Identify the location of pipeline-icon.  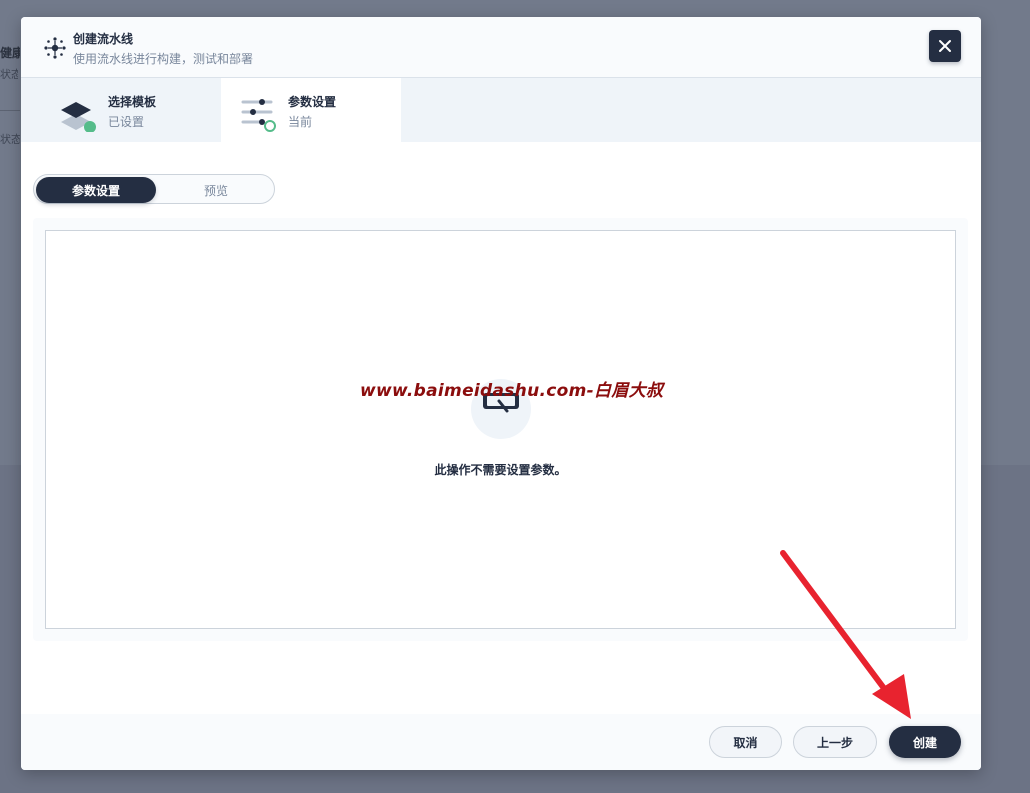
(55, 48).